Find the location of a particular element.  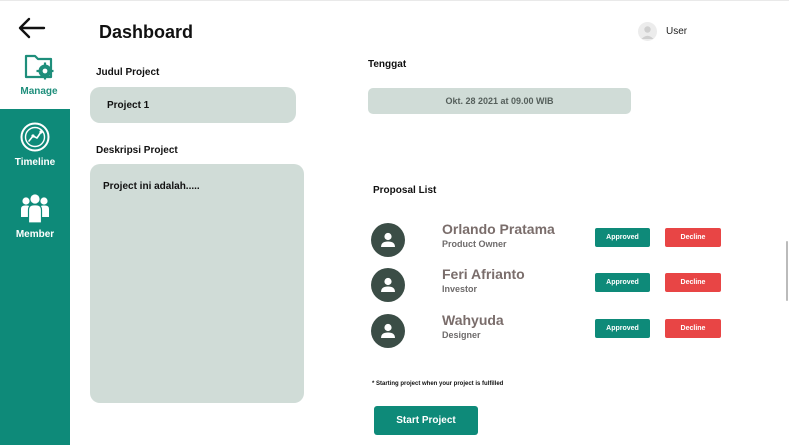

user-menu: User is located at coordinates (662, 31).